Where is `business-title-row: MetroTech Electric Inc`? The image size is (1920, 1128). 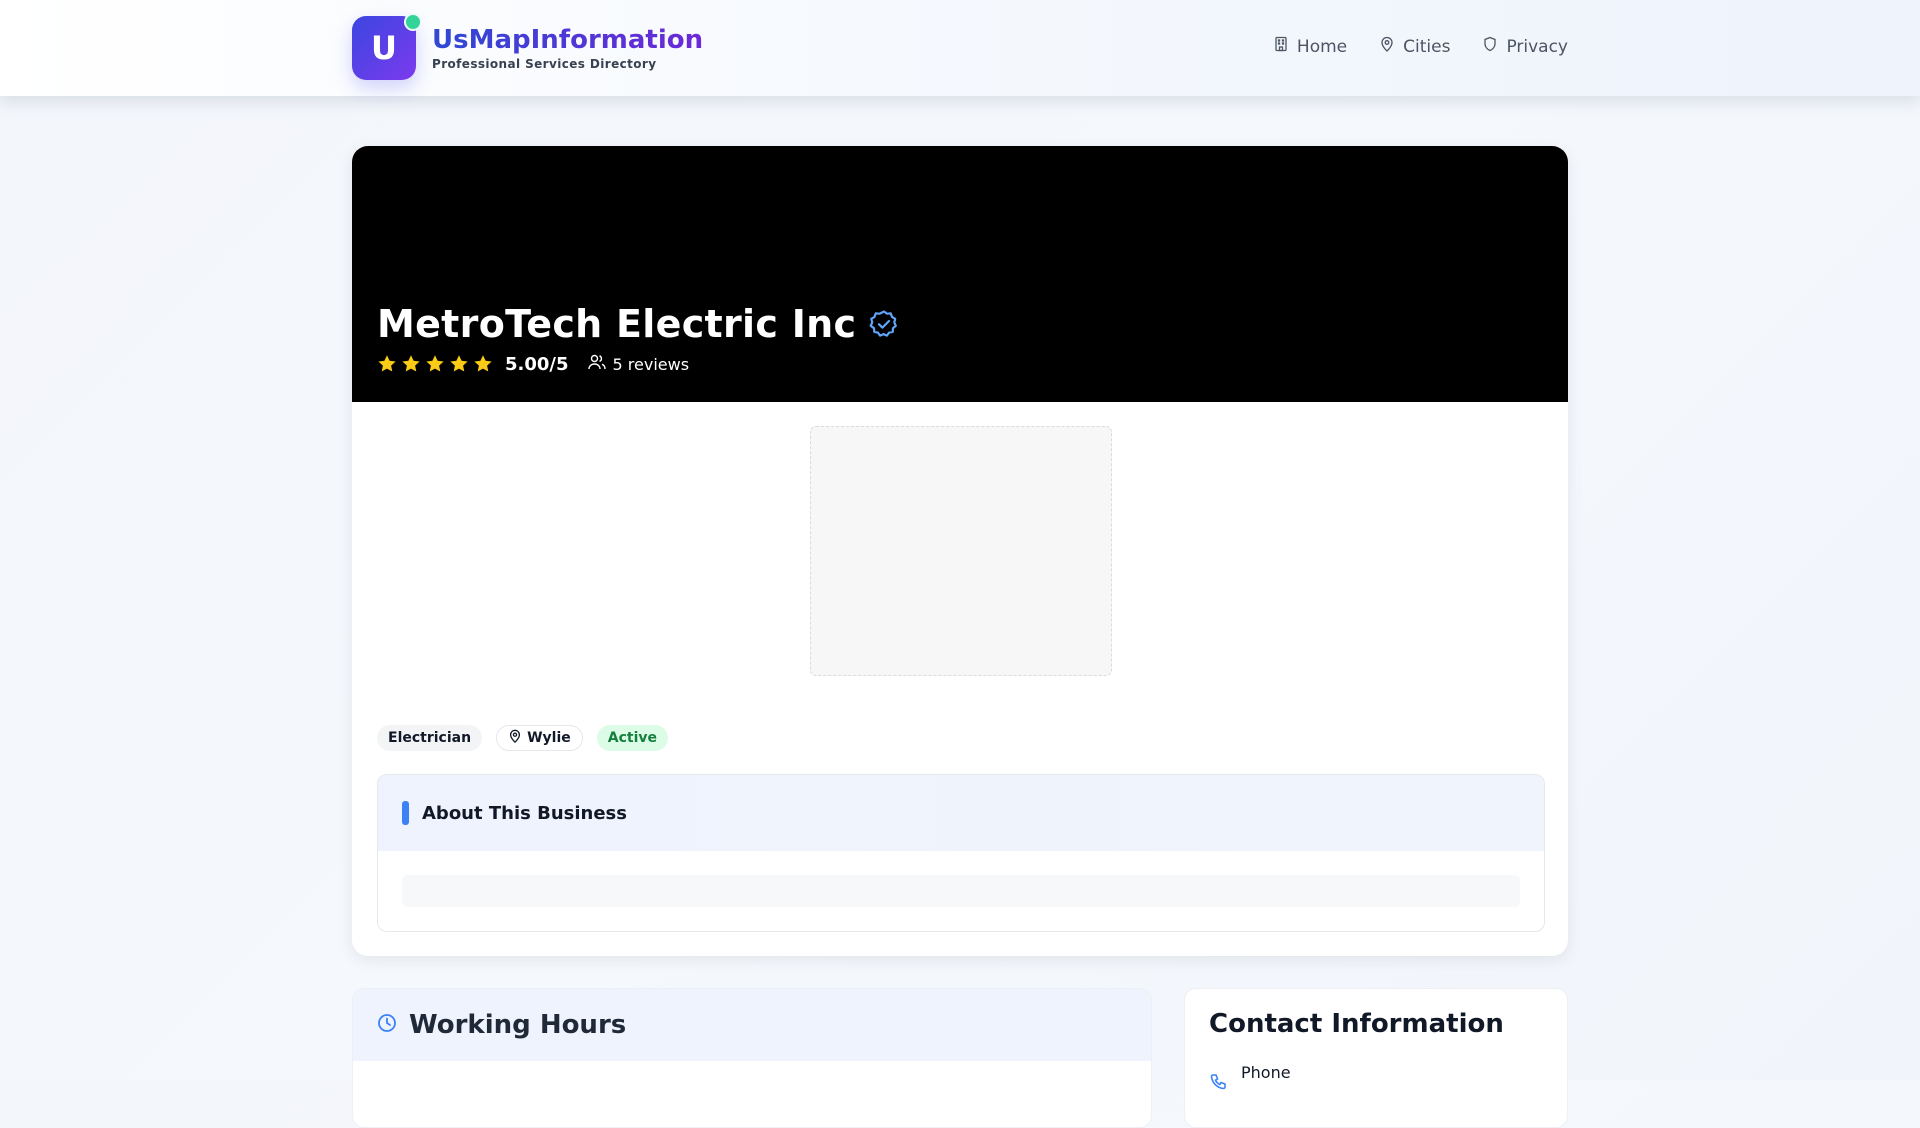 business-title-row: MetroTech Electric Inc is located at coordinates (638, 324).